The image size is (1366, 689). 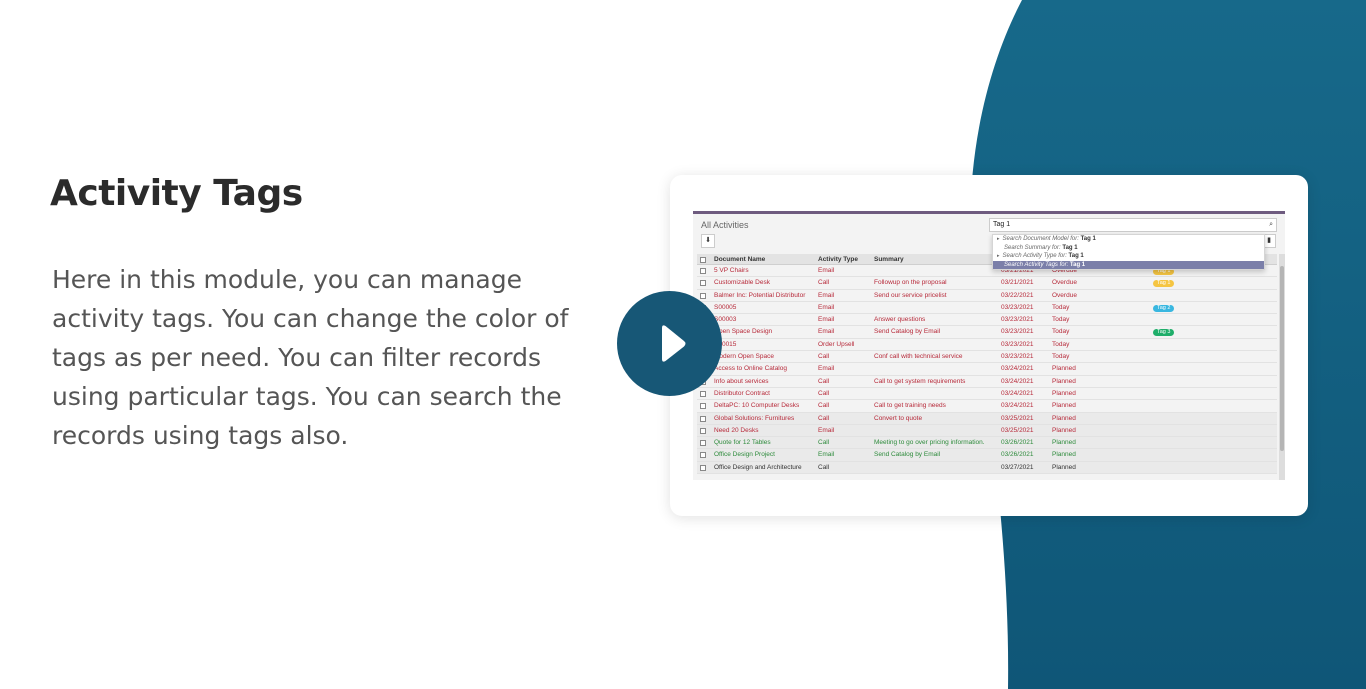 What do you see at coordinates (1164, 308) in the screenshot?
I see `activity-tag-badge: Tag 2` at bounding box center [1164, 308].